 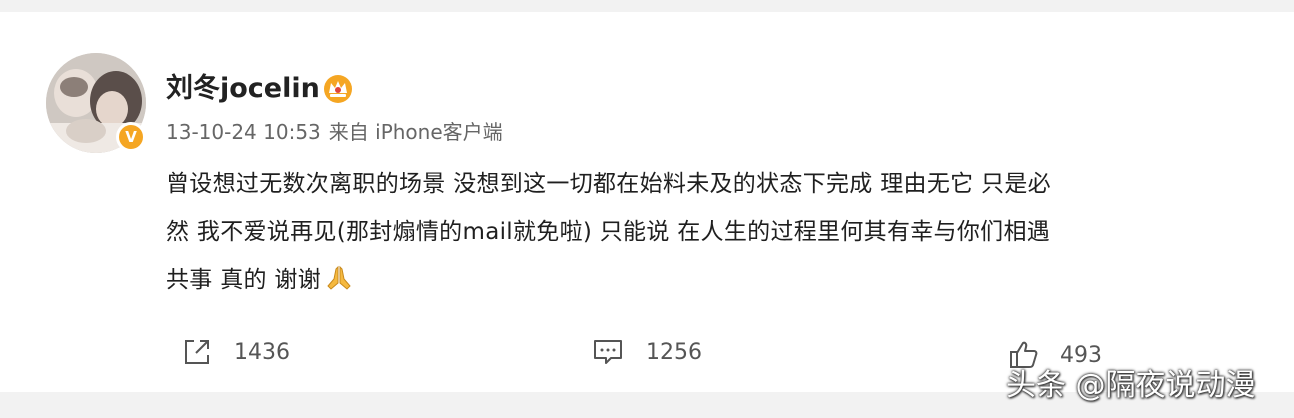 What do you see at coordinates (262, 352) in the screenshot?
I see `repost-count: 1436` at bounding box center [262, 352].